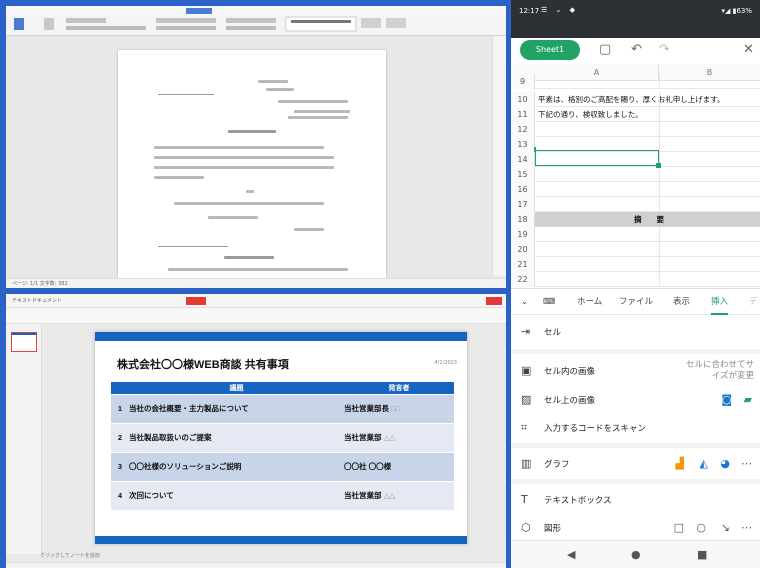 Image resolution: width=760 pixels, height=568 pixels. What do you see at coordinates (120, 437) in the screenshot?
I see `row-number: 2` at bounding box center [120, 437].